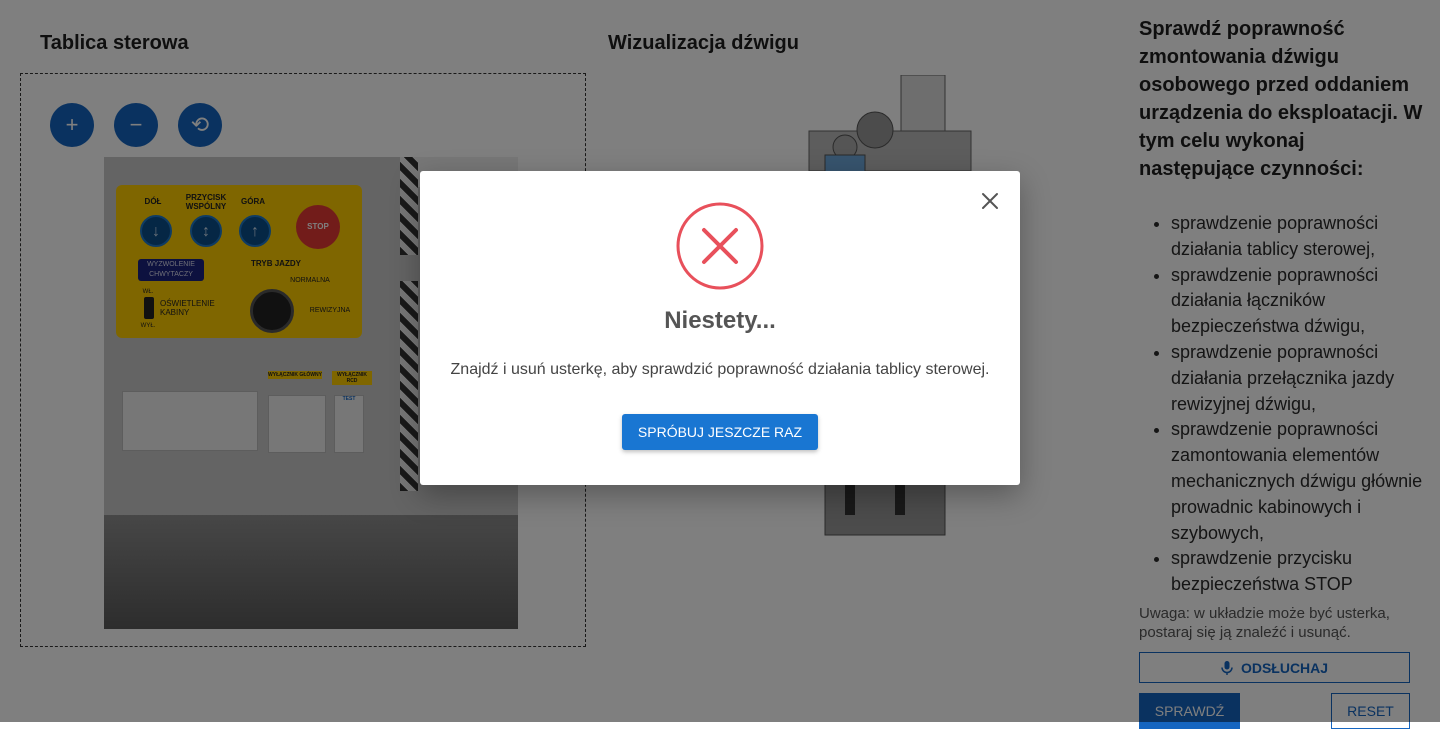  I want to click on close-icon, so click(990, 201).